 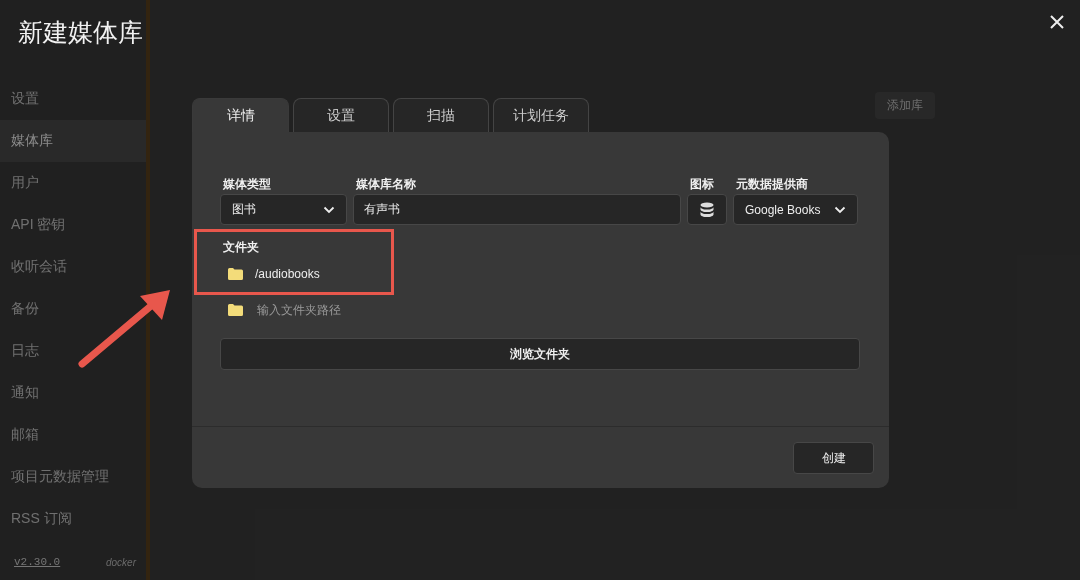 What do you see at coordinates (73, 183) in the screenshot?
I see `sidebar-item: 用户` at bounding box center [73, 183].